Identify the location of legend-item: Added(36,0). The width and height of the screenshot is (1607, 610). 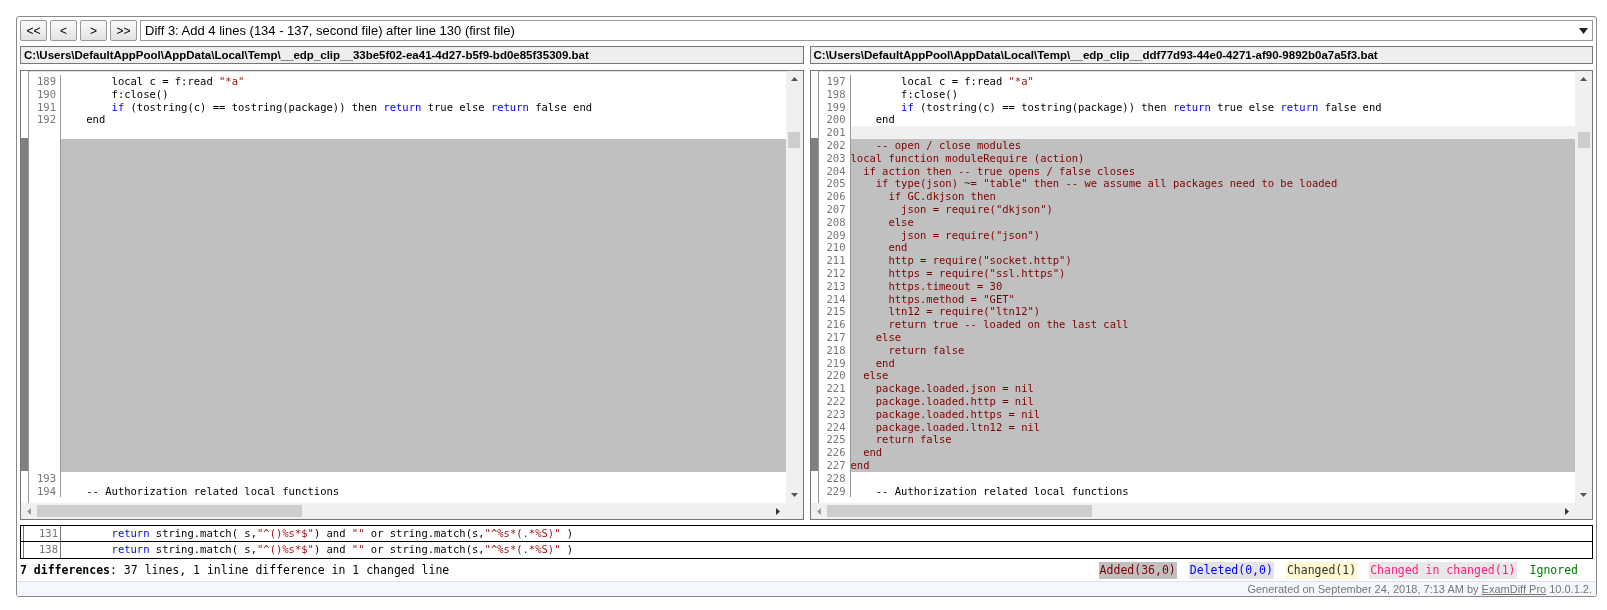
(1137, 570).